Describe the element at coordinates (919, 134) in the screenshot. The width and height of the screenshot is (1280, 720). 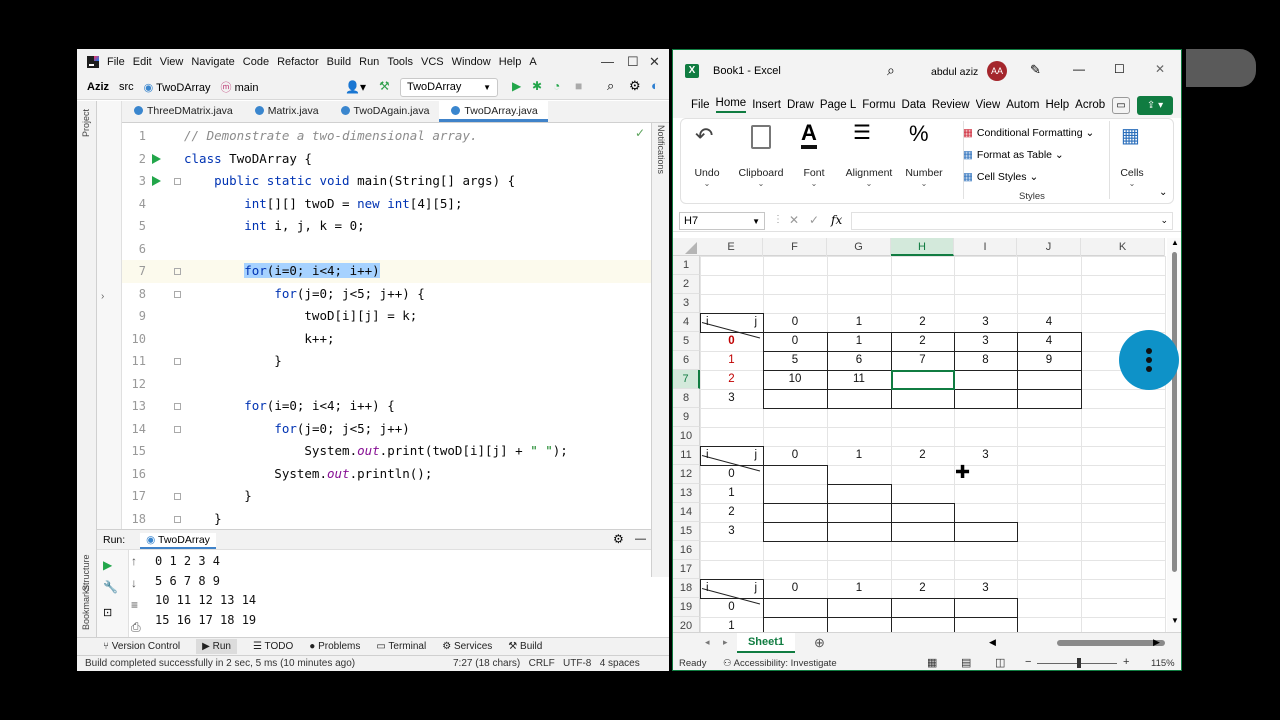
I see `percent-icon: %` at that location.